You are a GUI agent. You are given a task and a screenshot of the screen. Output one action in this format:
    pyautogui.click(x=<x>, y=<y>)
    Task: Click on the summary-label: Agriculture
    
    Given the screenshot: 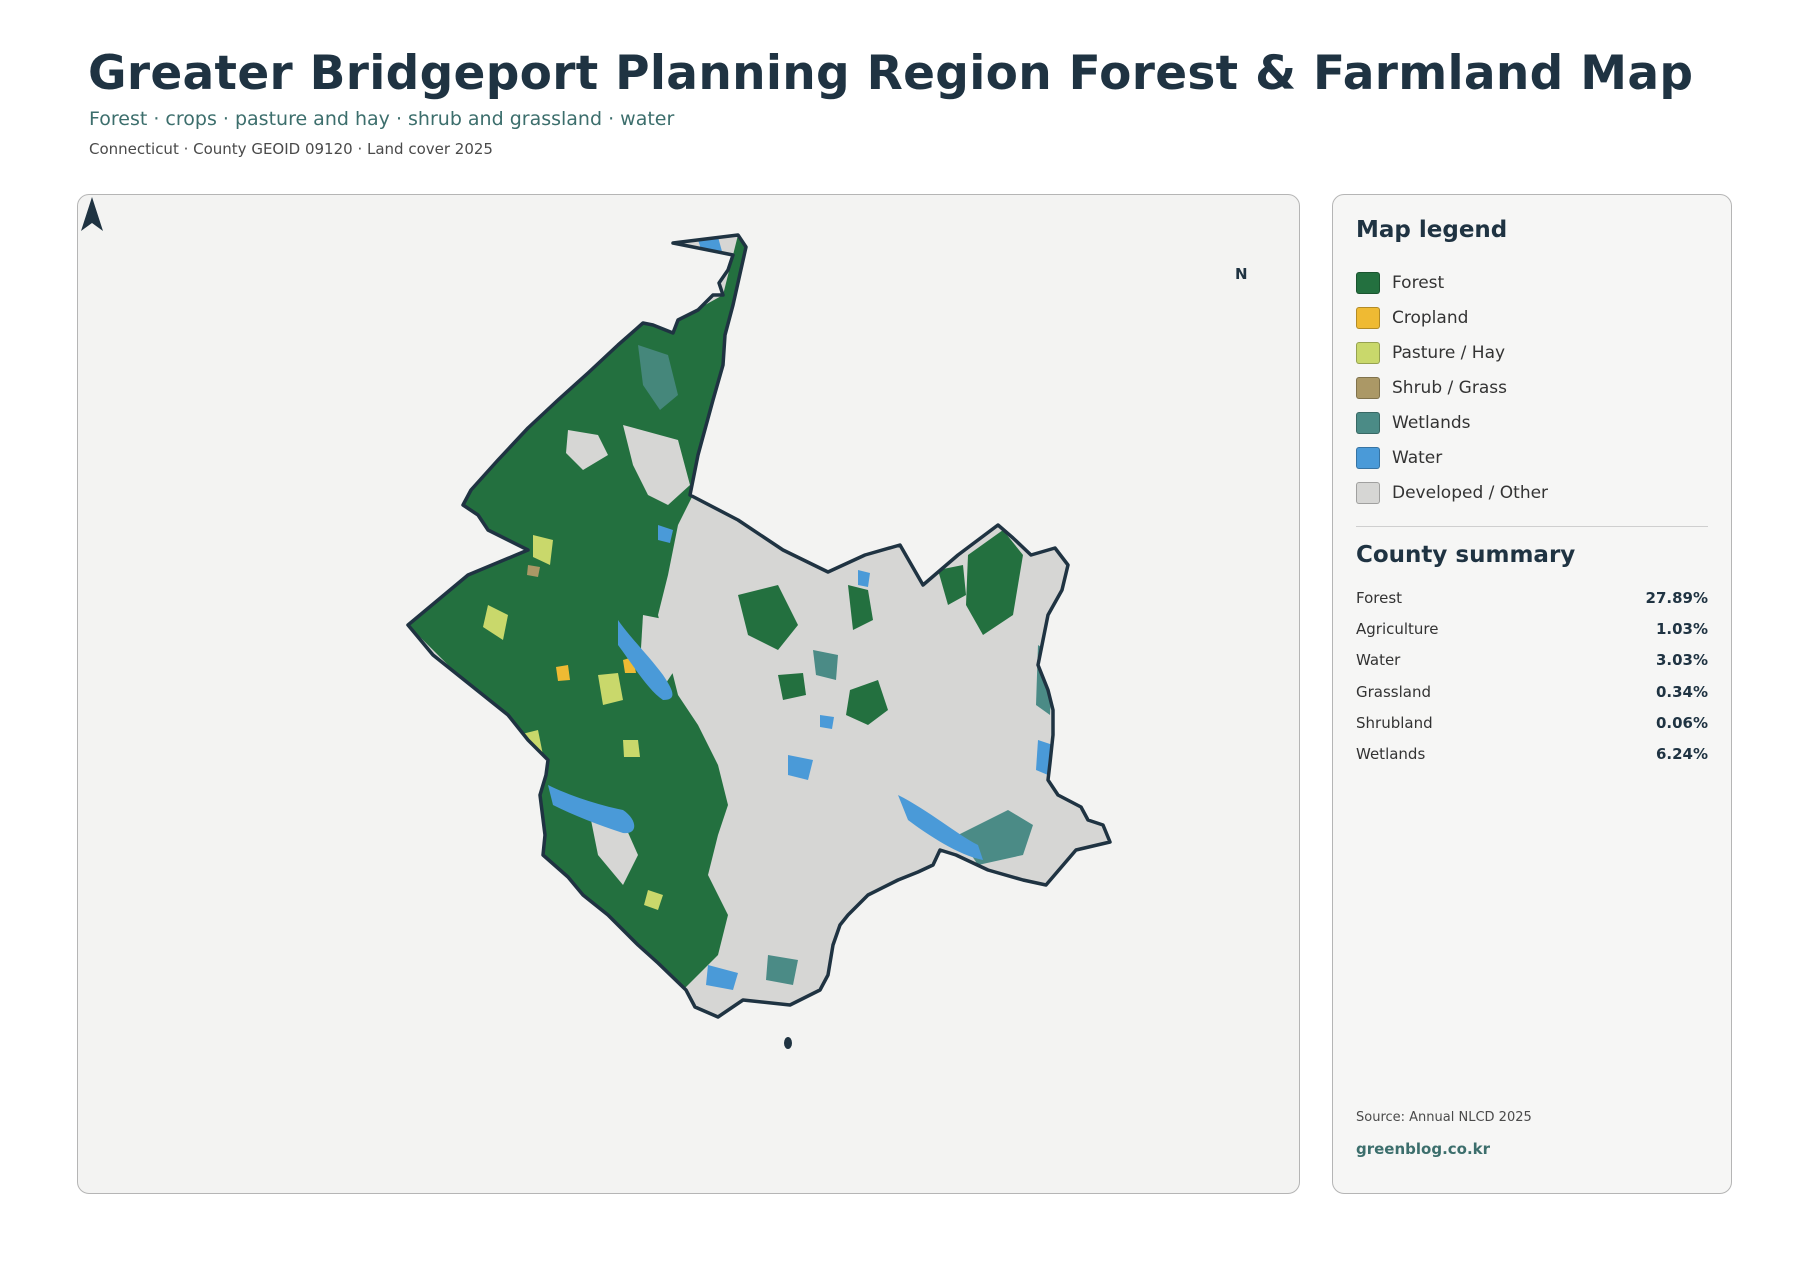 What is the action you would take?
    pyautogui.click(x=1397, y=628)
    